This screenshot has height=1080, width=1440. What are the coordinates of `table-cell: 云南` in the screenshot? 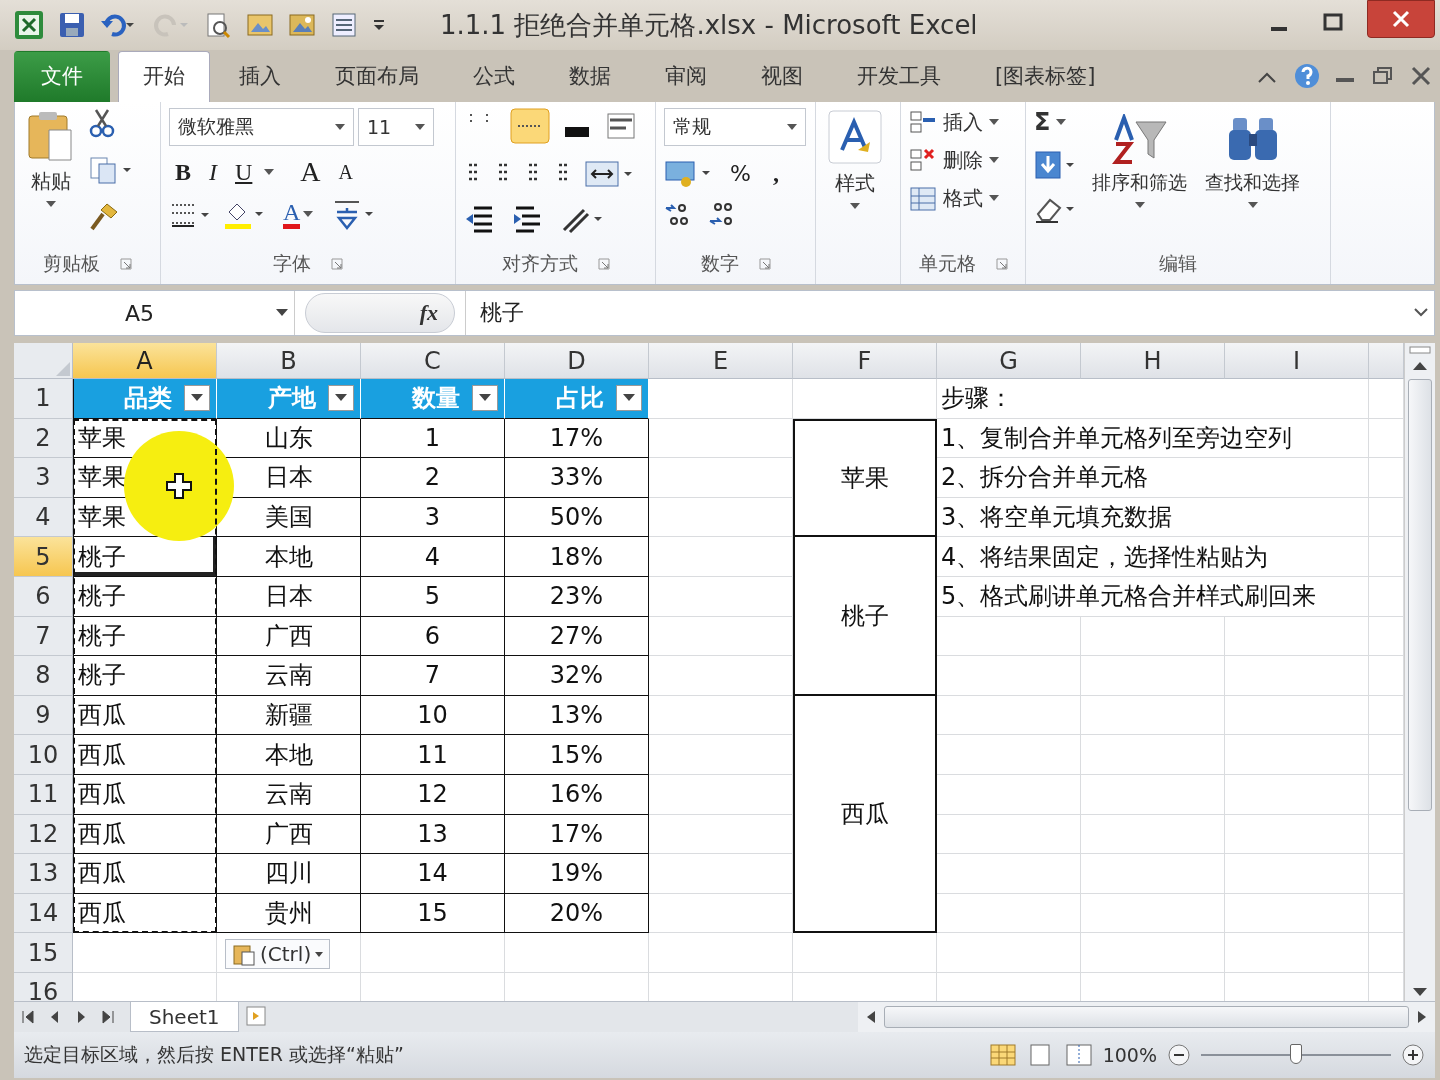 It's located at (289, 794).